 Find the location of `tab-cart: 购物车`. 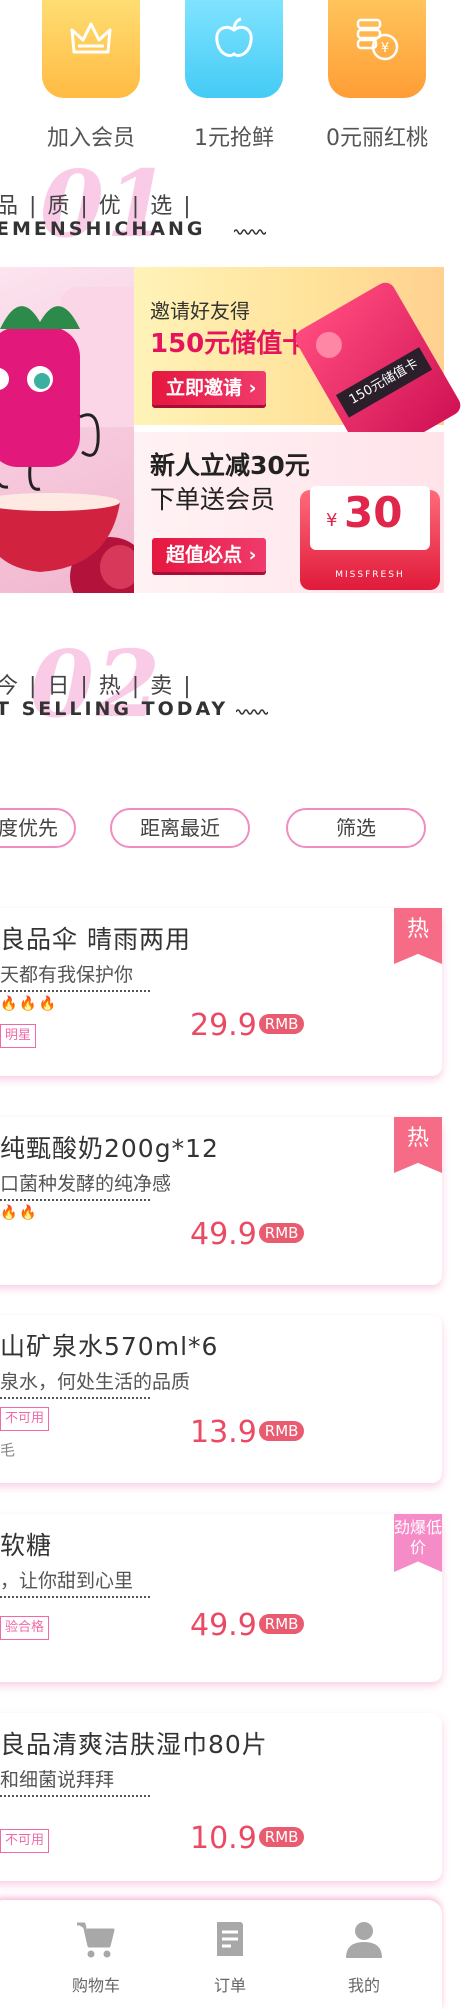

tab-cart: 购物车 is located at coordinates (96, 1957).